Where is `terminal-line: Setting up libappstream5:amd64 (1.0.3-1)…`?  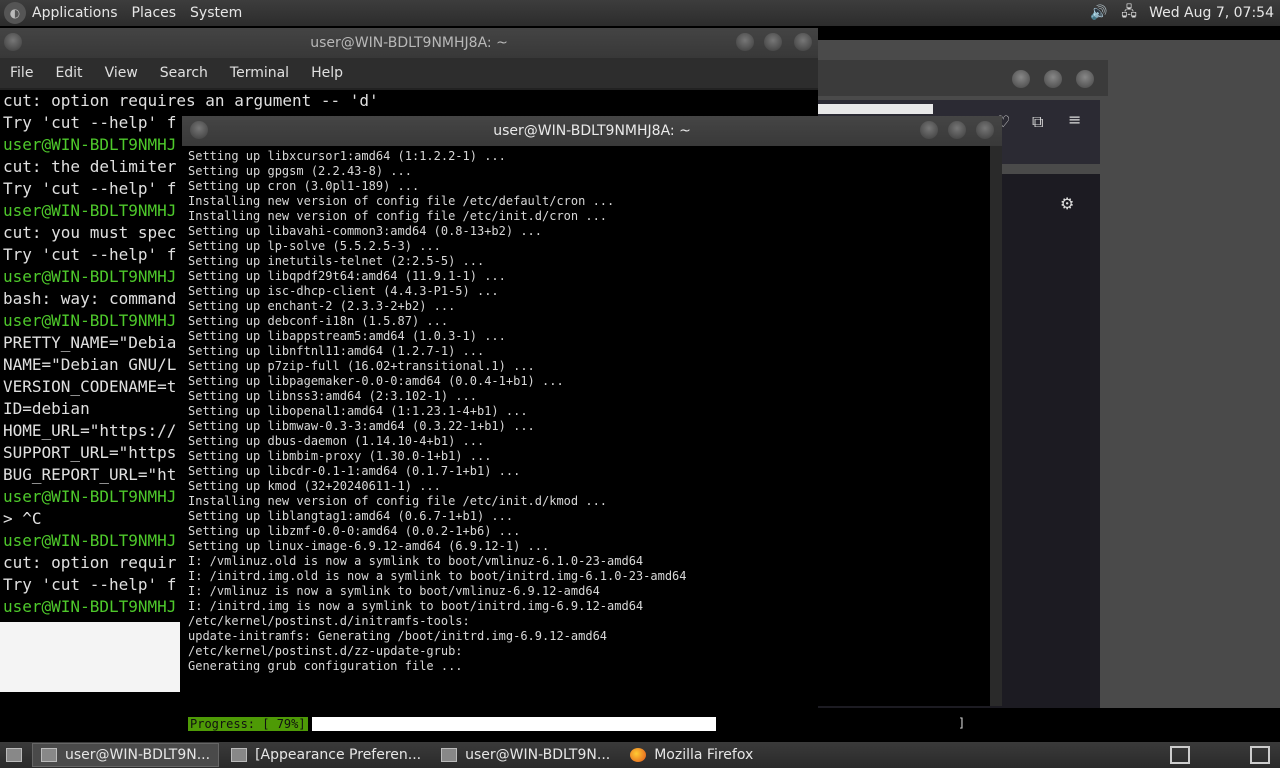
terminal-line: Setting up libappstream5:amd64 (1.0.3-1)… is located at coordinates (347, 336).